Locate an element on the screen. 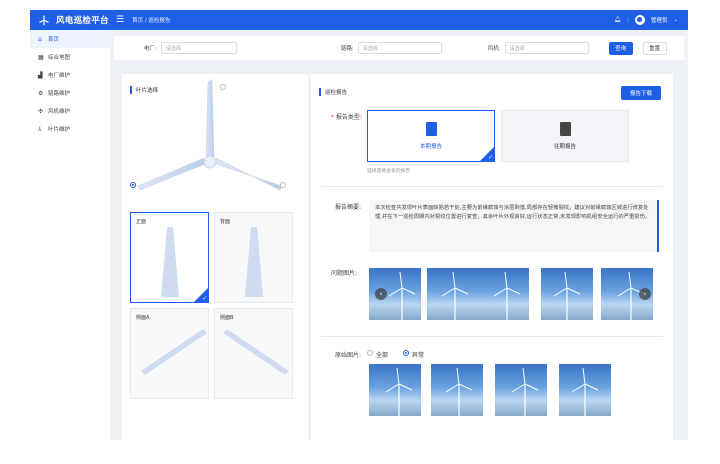 This screenshot has height=464, width=720. blade-icon: ⅄ is located at coordinates (40, 129).